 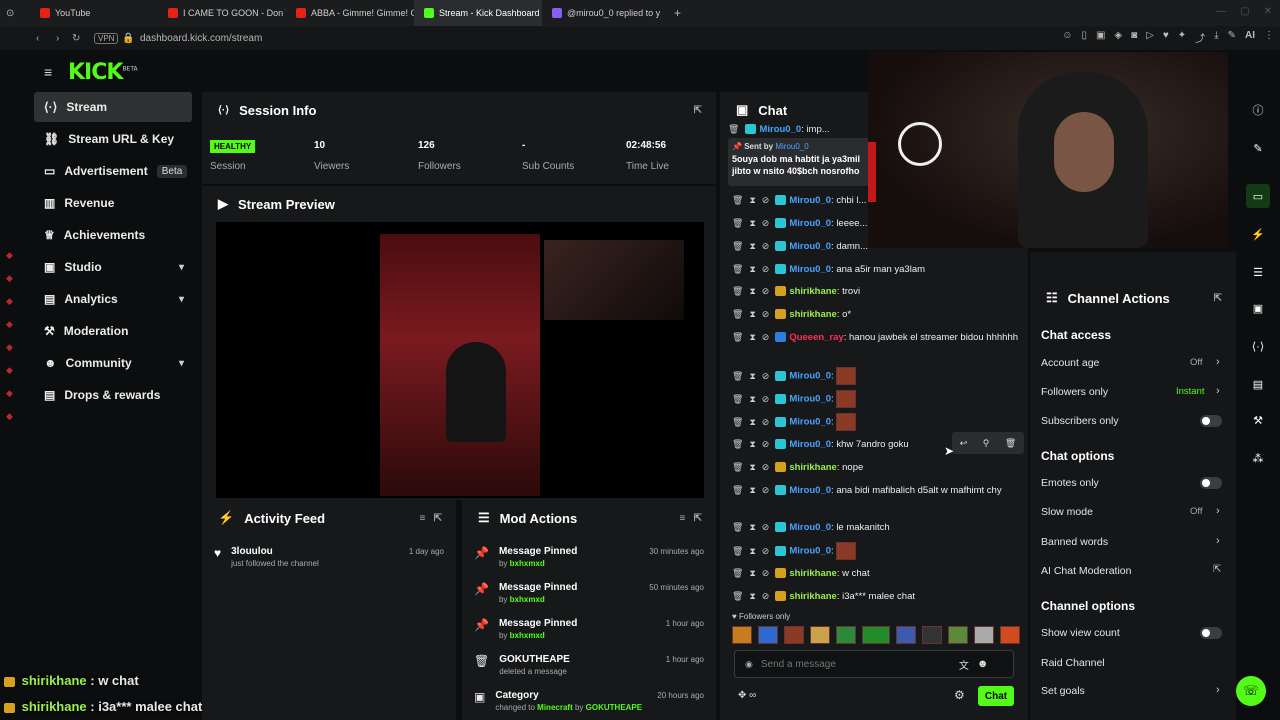 I want to click on chat-input, so click(x=855, y=664).